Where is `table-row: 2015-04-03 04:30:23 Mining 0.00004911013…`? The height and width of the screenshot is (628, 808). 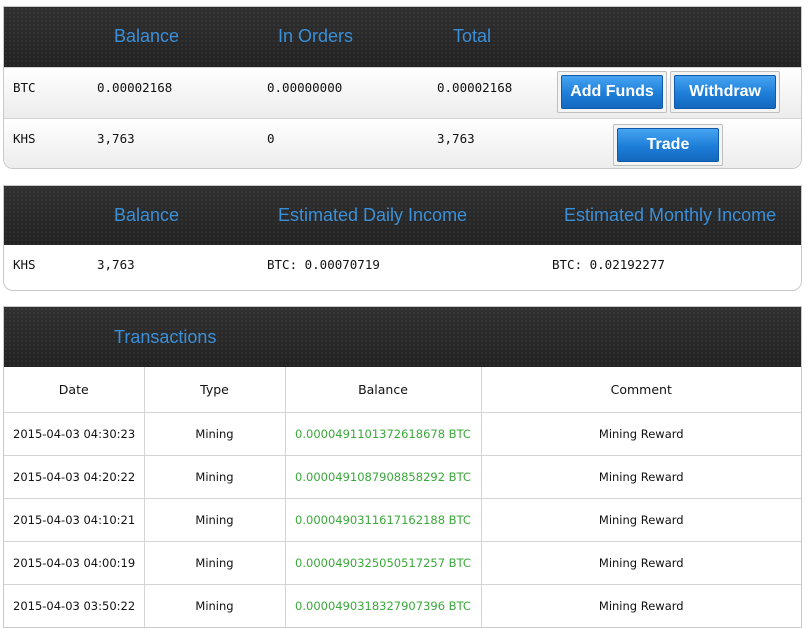
table-row: 2015-04-03 04:30:23 Mining 0.00004911013… is located at coordinates (402, 434).